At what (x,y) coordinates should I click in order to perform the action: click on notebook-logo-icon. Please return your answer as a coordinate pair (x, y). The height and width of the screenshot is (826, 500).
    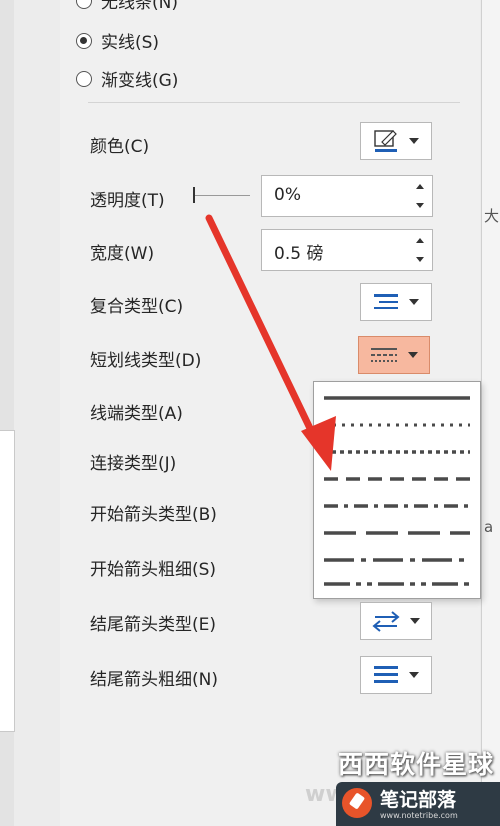
    Looking at the image, I should click on (357, 803).